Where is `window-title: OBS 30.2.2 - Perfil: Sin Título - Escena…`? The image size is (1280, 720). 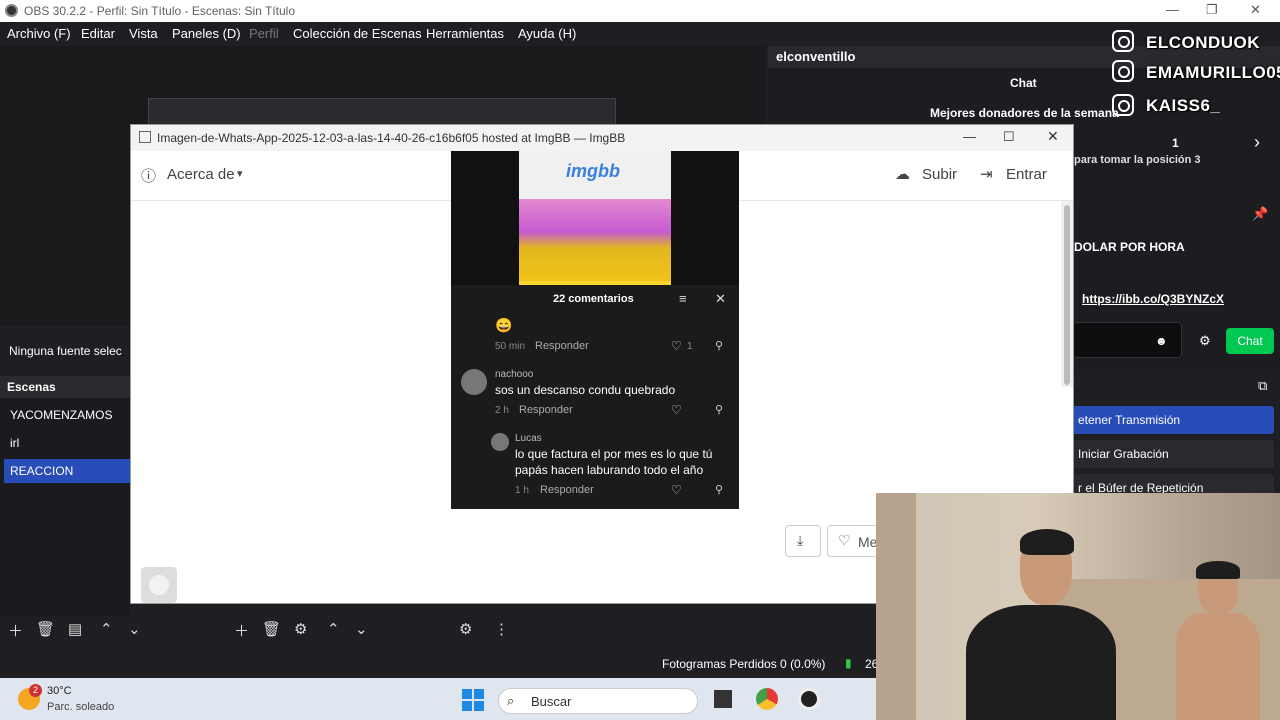 window-title: OBS 30.2.2 - Perfil: Sin Título - Escena… is located at coordinates (160, 11).